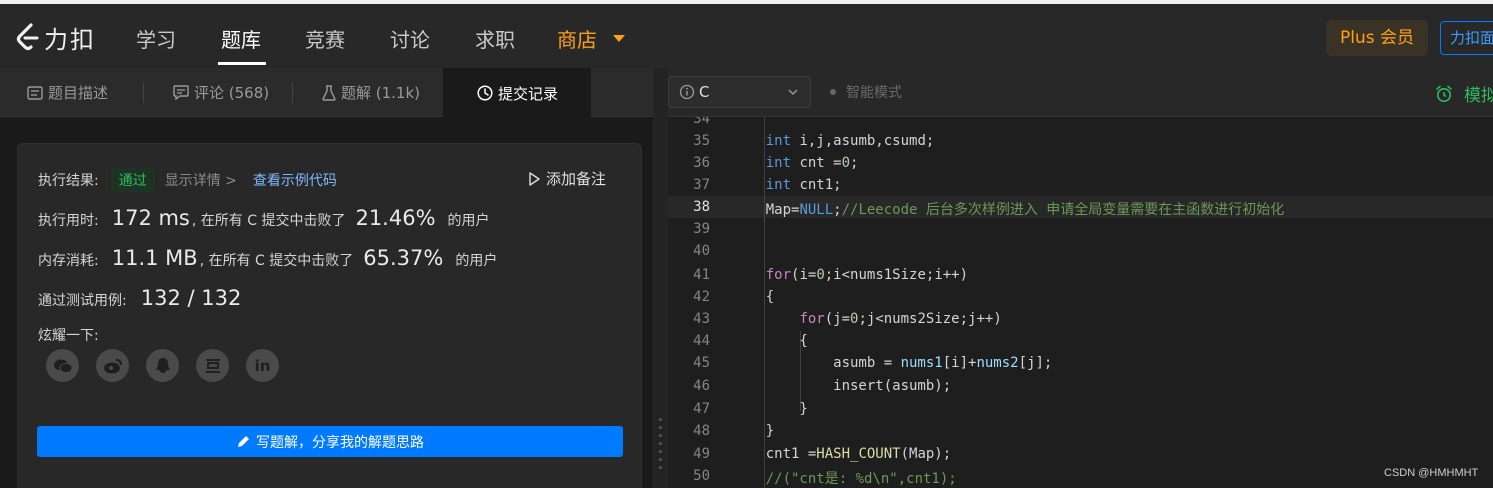 This screenshot has width=1493, height=488. I want to click on line-number: 50, so click(701, 476).